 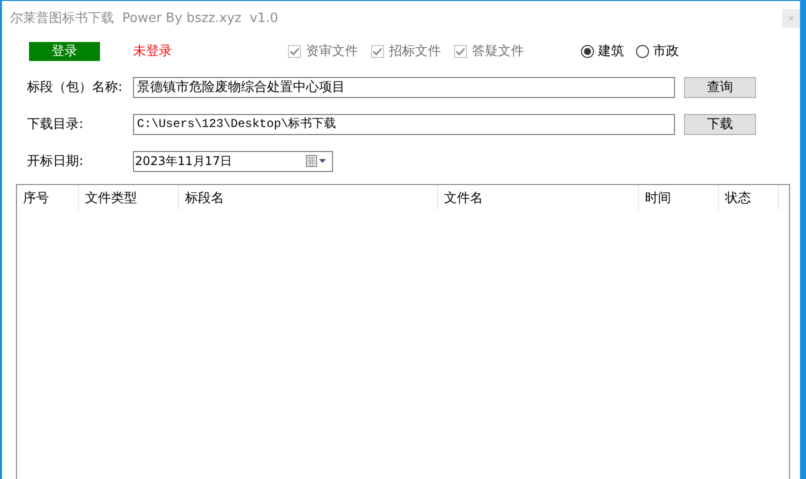 I want to click on field-label: 标段（包）名称:, so click(x=75, y=87).